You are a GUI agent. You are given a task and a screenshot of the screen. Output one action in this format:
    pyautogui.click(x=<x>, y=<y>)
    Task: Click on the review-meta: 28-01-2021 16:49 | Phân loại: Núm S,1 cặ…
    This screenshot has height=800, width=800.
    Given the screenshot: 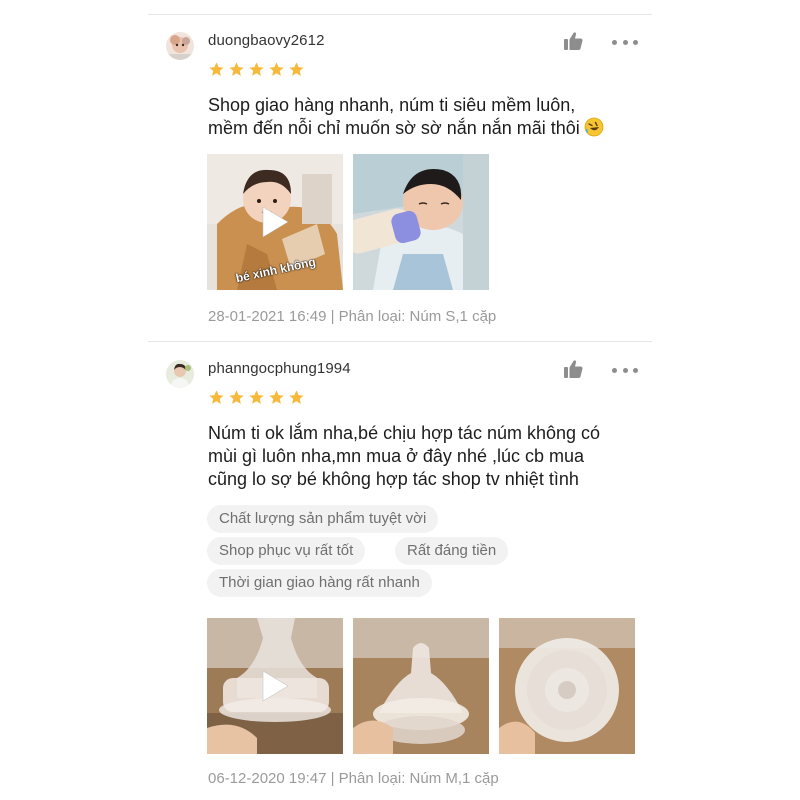 What is the action you would take?
    pyautogui.click(x=352, y=316)
    